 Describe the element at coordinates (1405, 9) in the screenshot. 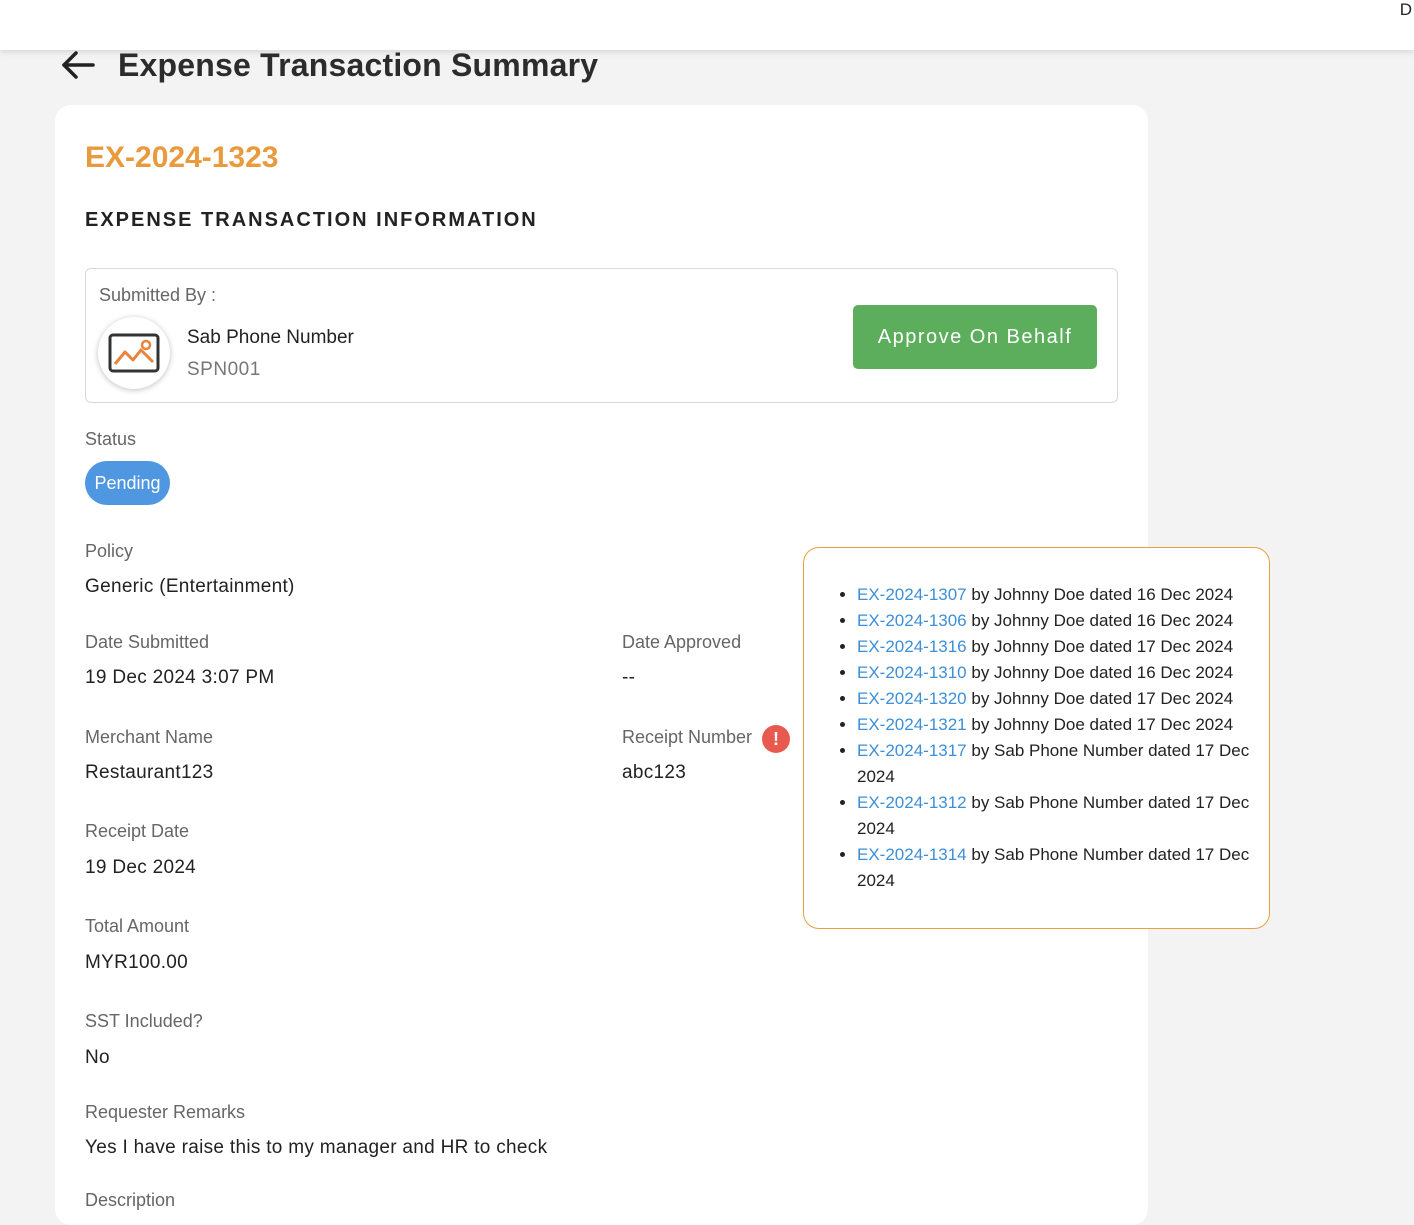

I see `topbar-edge-text: D` at that location.